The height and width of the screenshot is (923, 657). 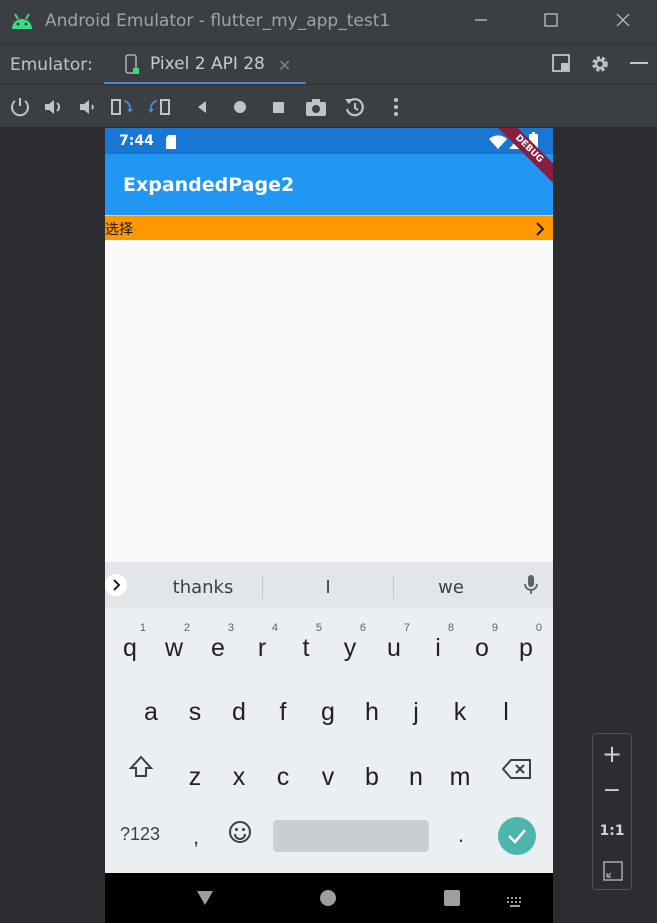 What do you see at coordinates (171, 143) in the screenshot?
I see `sd-card-icon` at bounding box center [171, 143].